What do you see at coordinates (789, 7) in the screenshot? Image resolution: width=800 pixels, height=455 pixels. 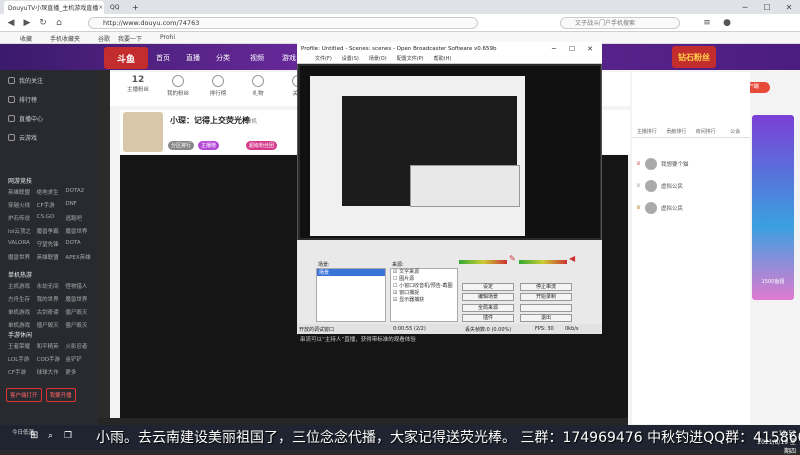 I see `close-window-icon: ✕` at bounding box center [789, 7].